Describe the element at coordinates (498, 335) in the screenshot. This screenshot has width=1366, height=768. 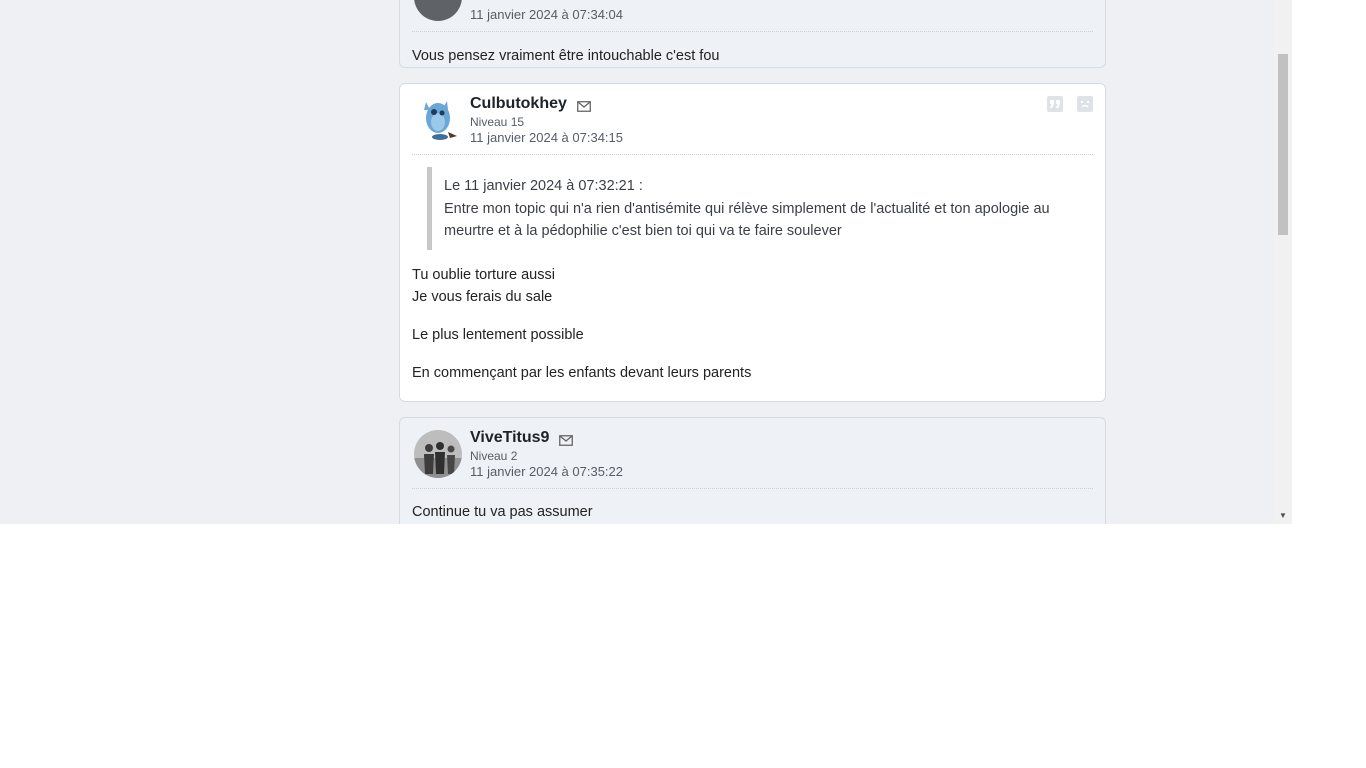
I see `post-text: Le plus lentement possible` at that location.